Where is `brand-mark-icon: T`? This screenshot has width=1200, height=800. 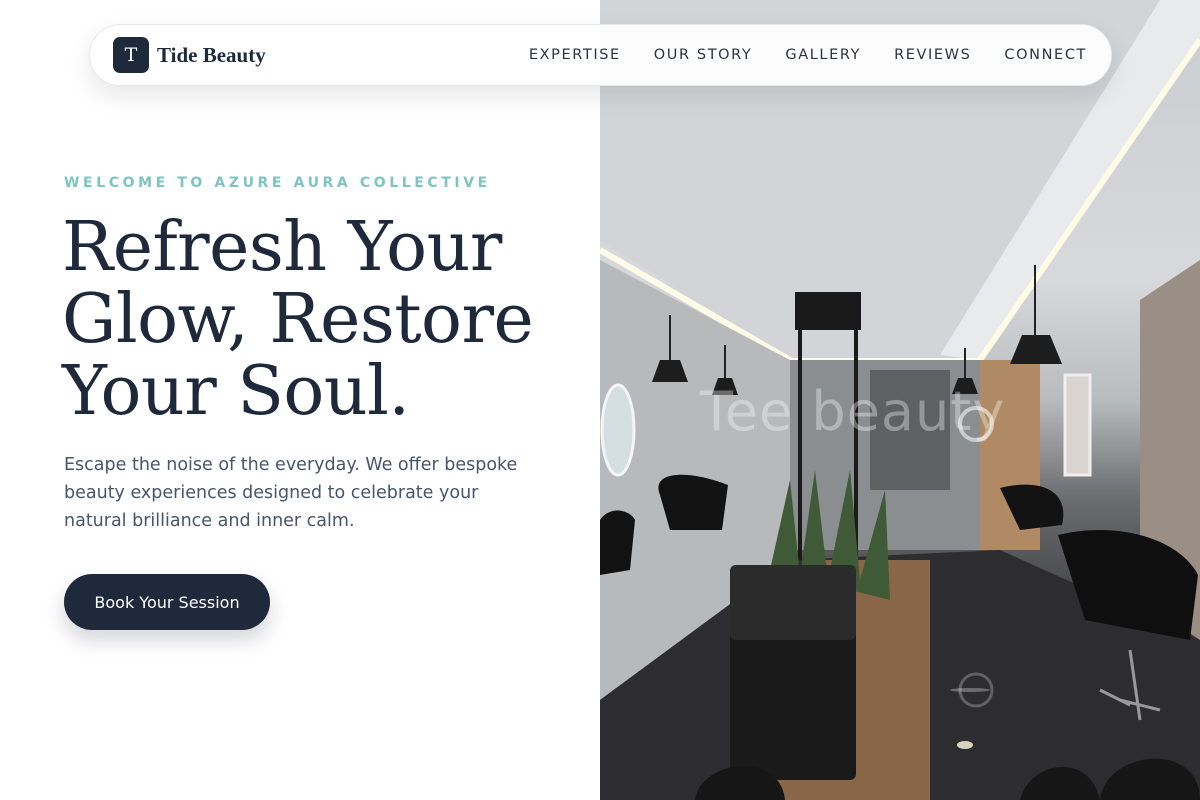 brand-mark-icon: T is located at coordinates (131, 55).